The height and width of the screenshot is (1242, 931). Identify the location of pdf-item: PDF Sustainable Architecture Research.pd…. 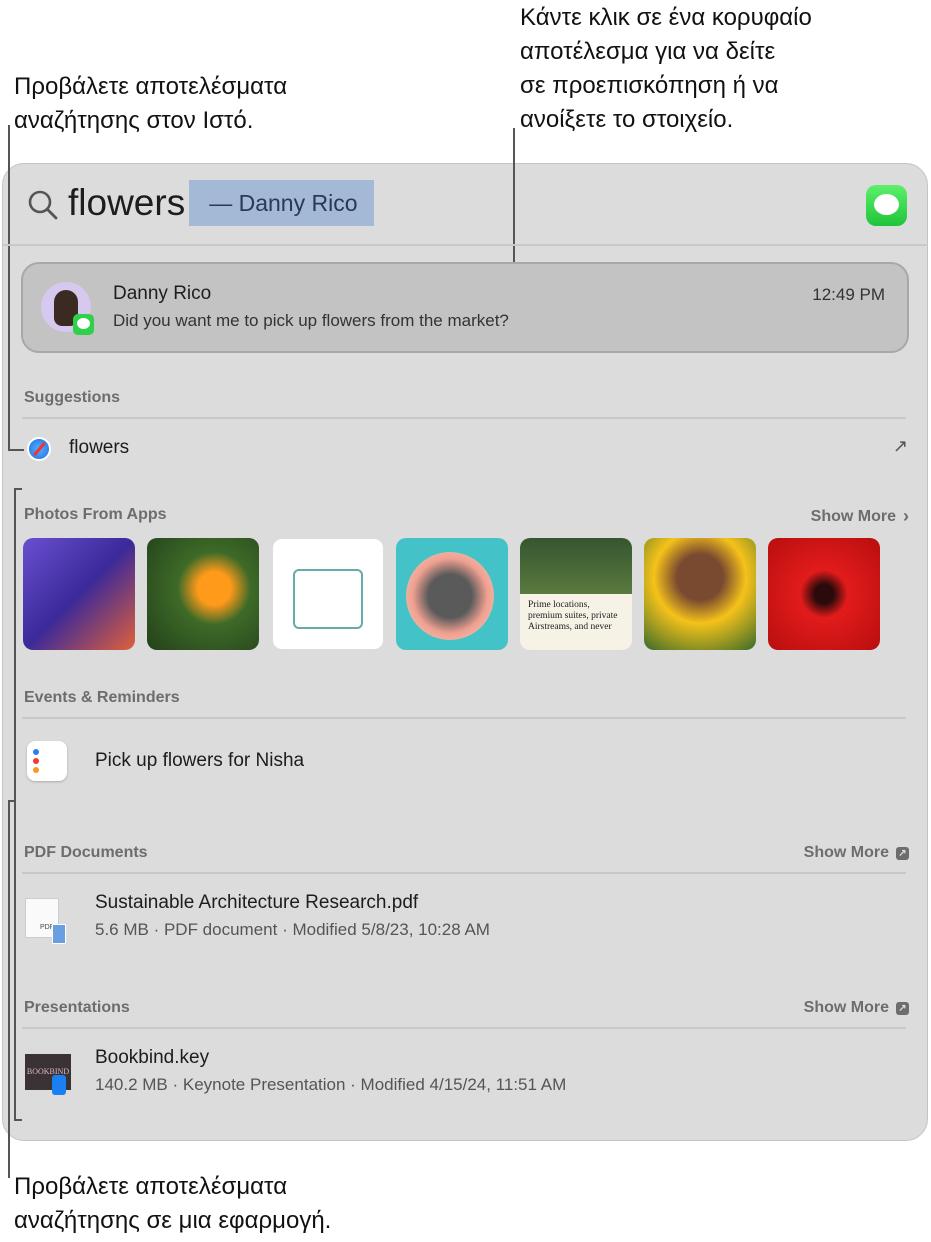
(465, 919).